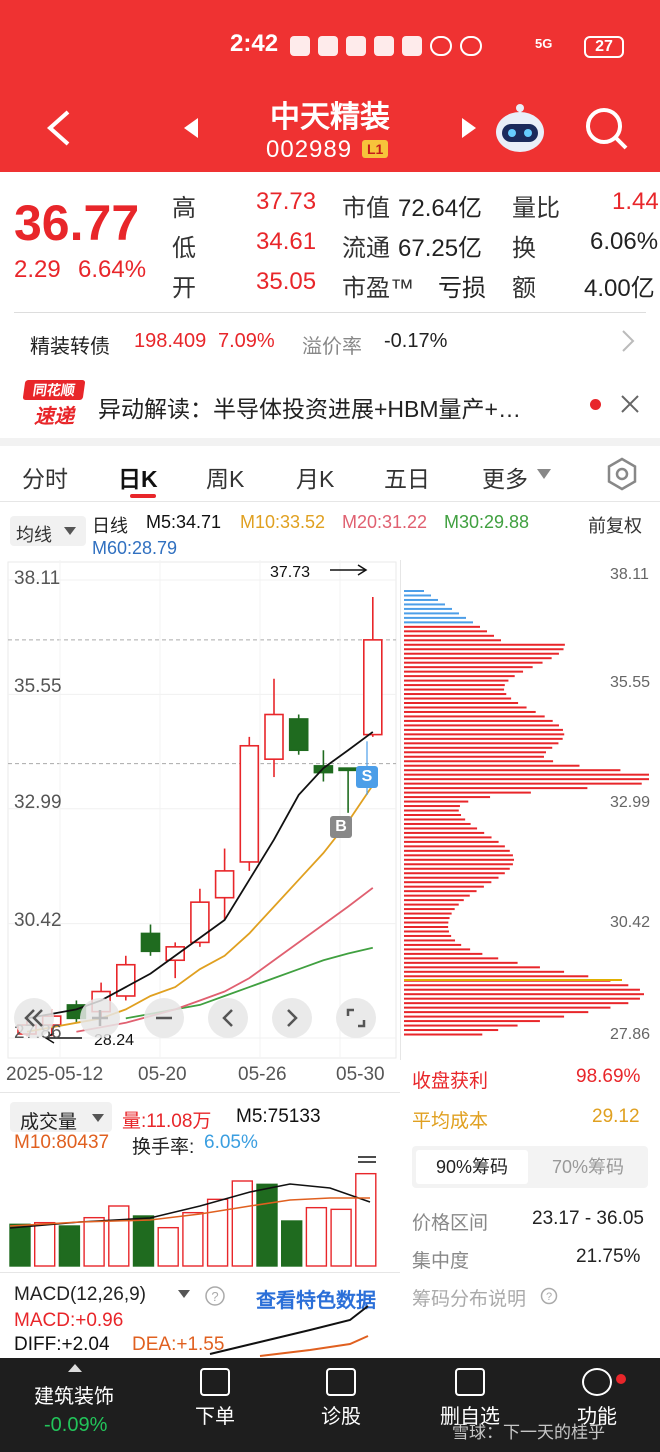 Image resolution: width=660 pixels, height=1452 pixels. I want to click on price-change-pct: 6.64%, so click(112, 269).